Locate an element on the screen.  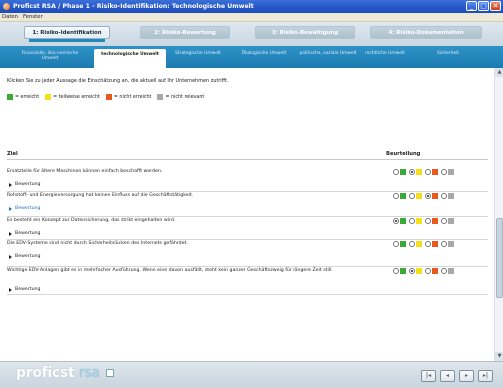
phase-tab-label: 2: Risiko-Bewertung is located at coordinates (185, 33).